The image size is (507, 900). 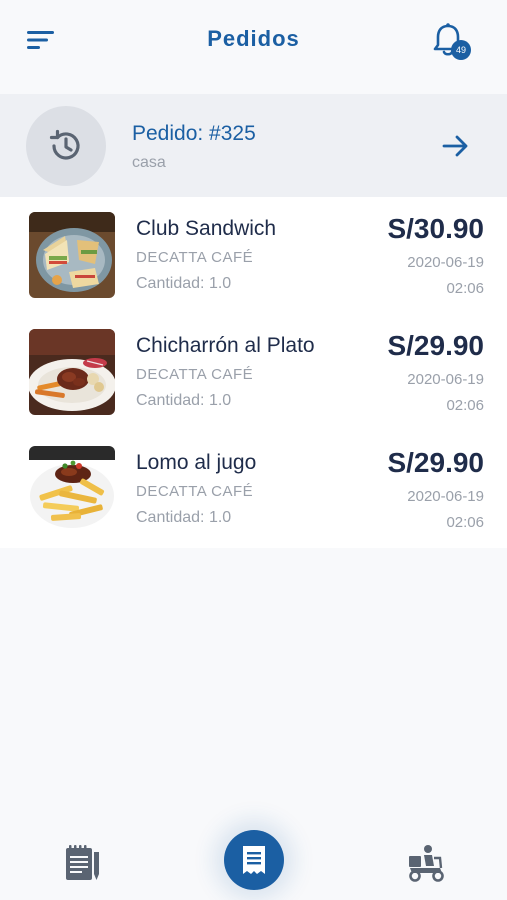 I want to click on lomo-fries-photo, so click(x=72, y=489).